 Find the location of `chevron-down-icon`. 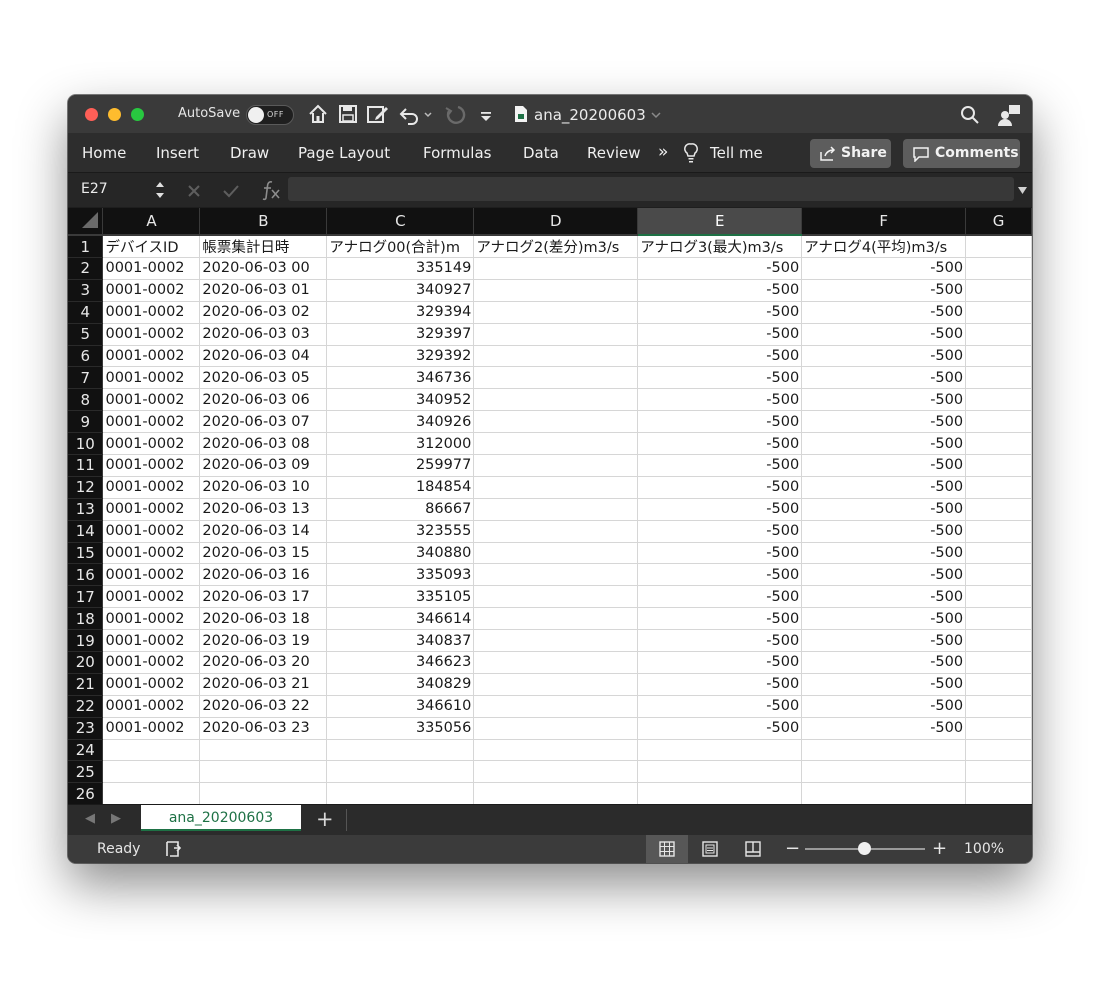

chevron-down-icon is located at coordinates (656, 115).